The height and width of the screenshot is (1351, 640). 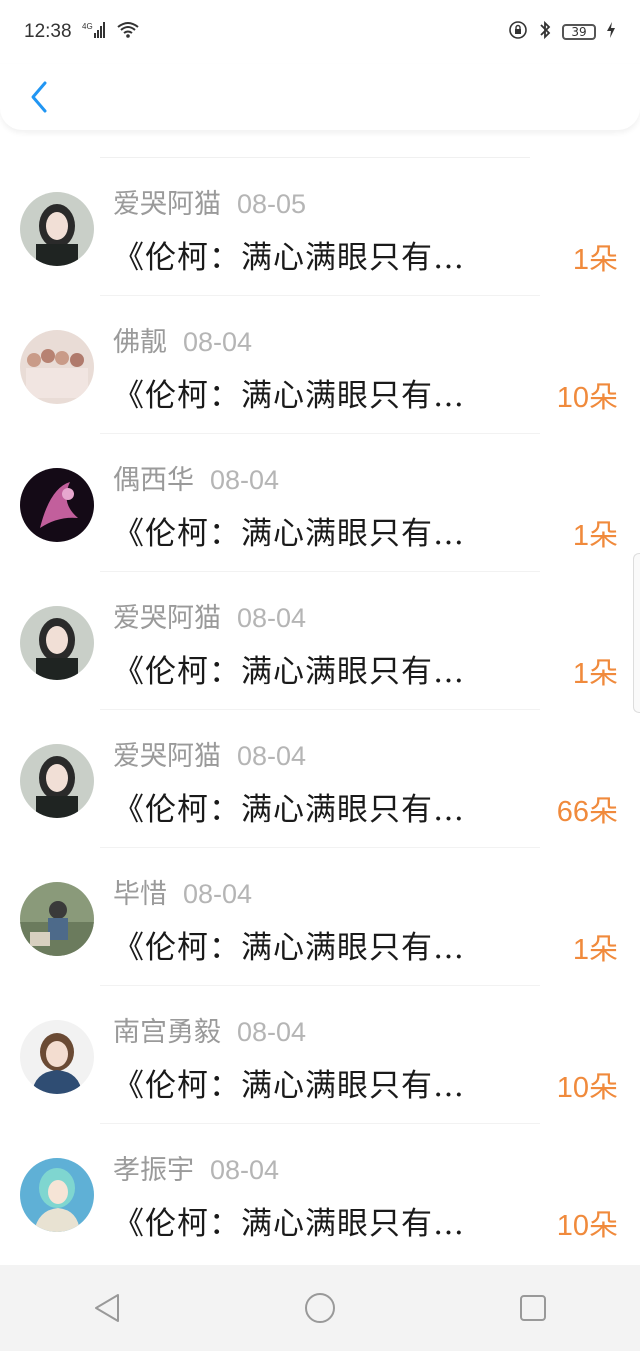 What do you see at coordinates (320, 503) in the screenshot?
I see `list-item: 偶西华 08-04 《伦柯：满心满眼只有… 1朵` at bounding box center [320, 503].